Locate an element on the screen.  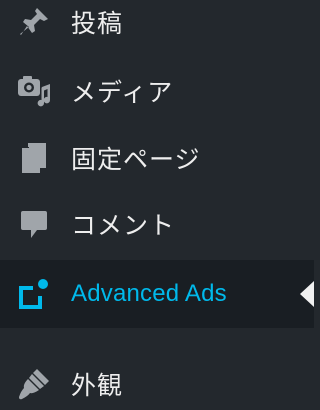
current-page-pointer is located at coordinates (307, 294).